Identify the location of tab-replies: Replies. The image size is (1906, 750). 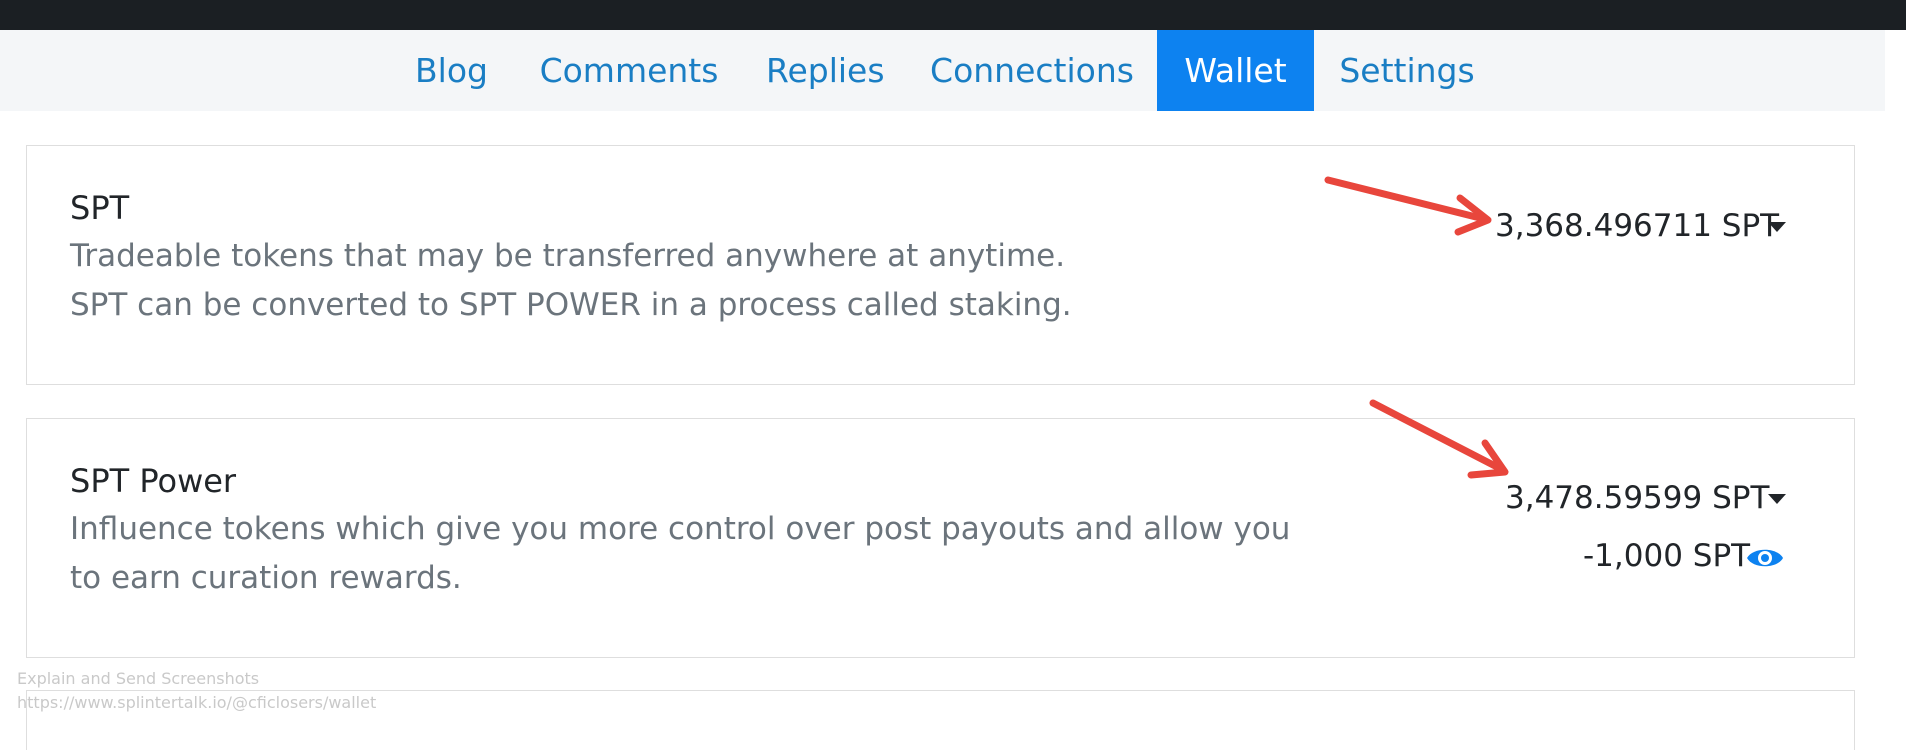
(825, 70).